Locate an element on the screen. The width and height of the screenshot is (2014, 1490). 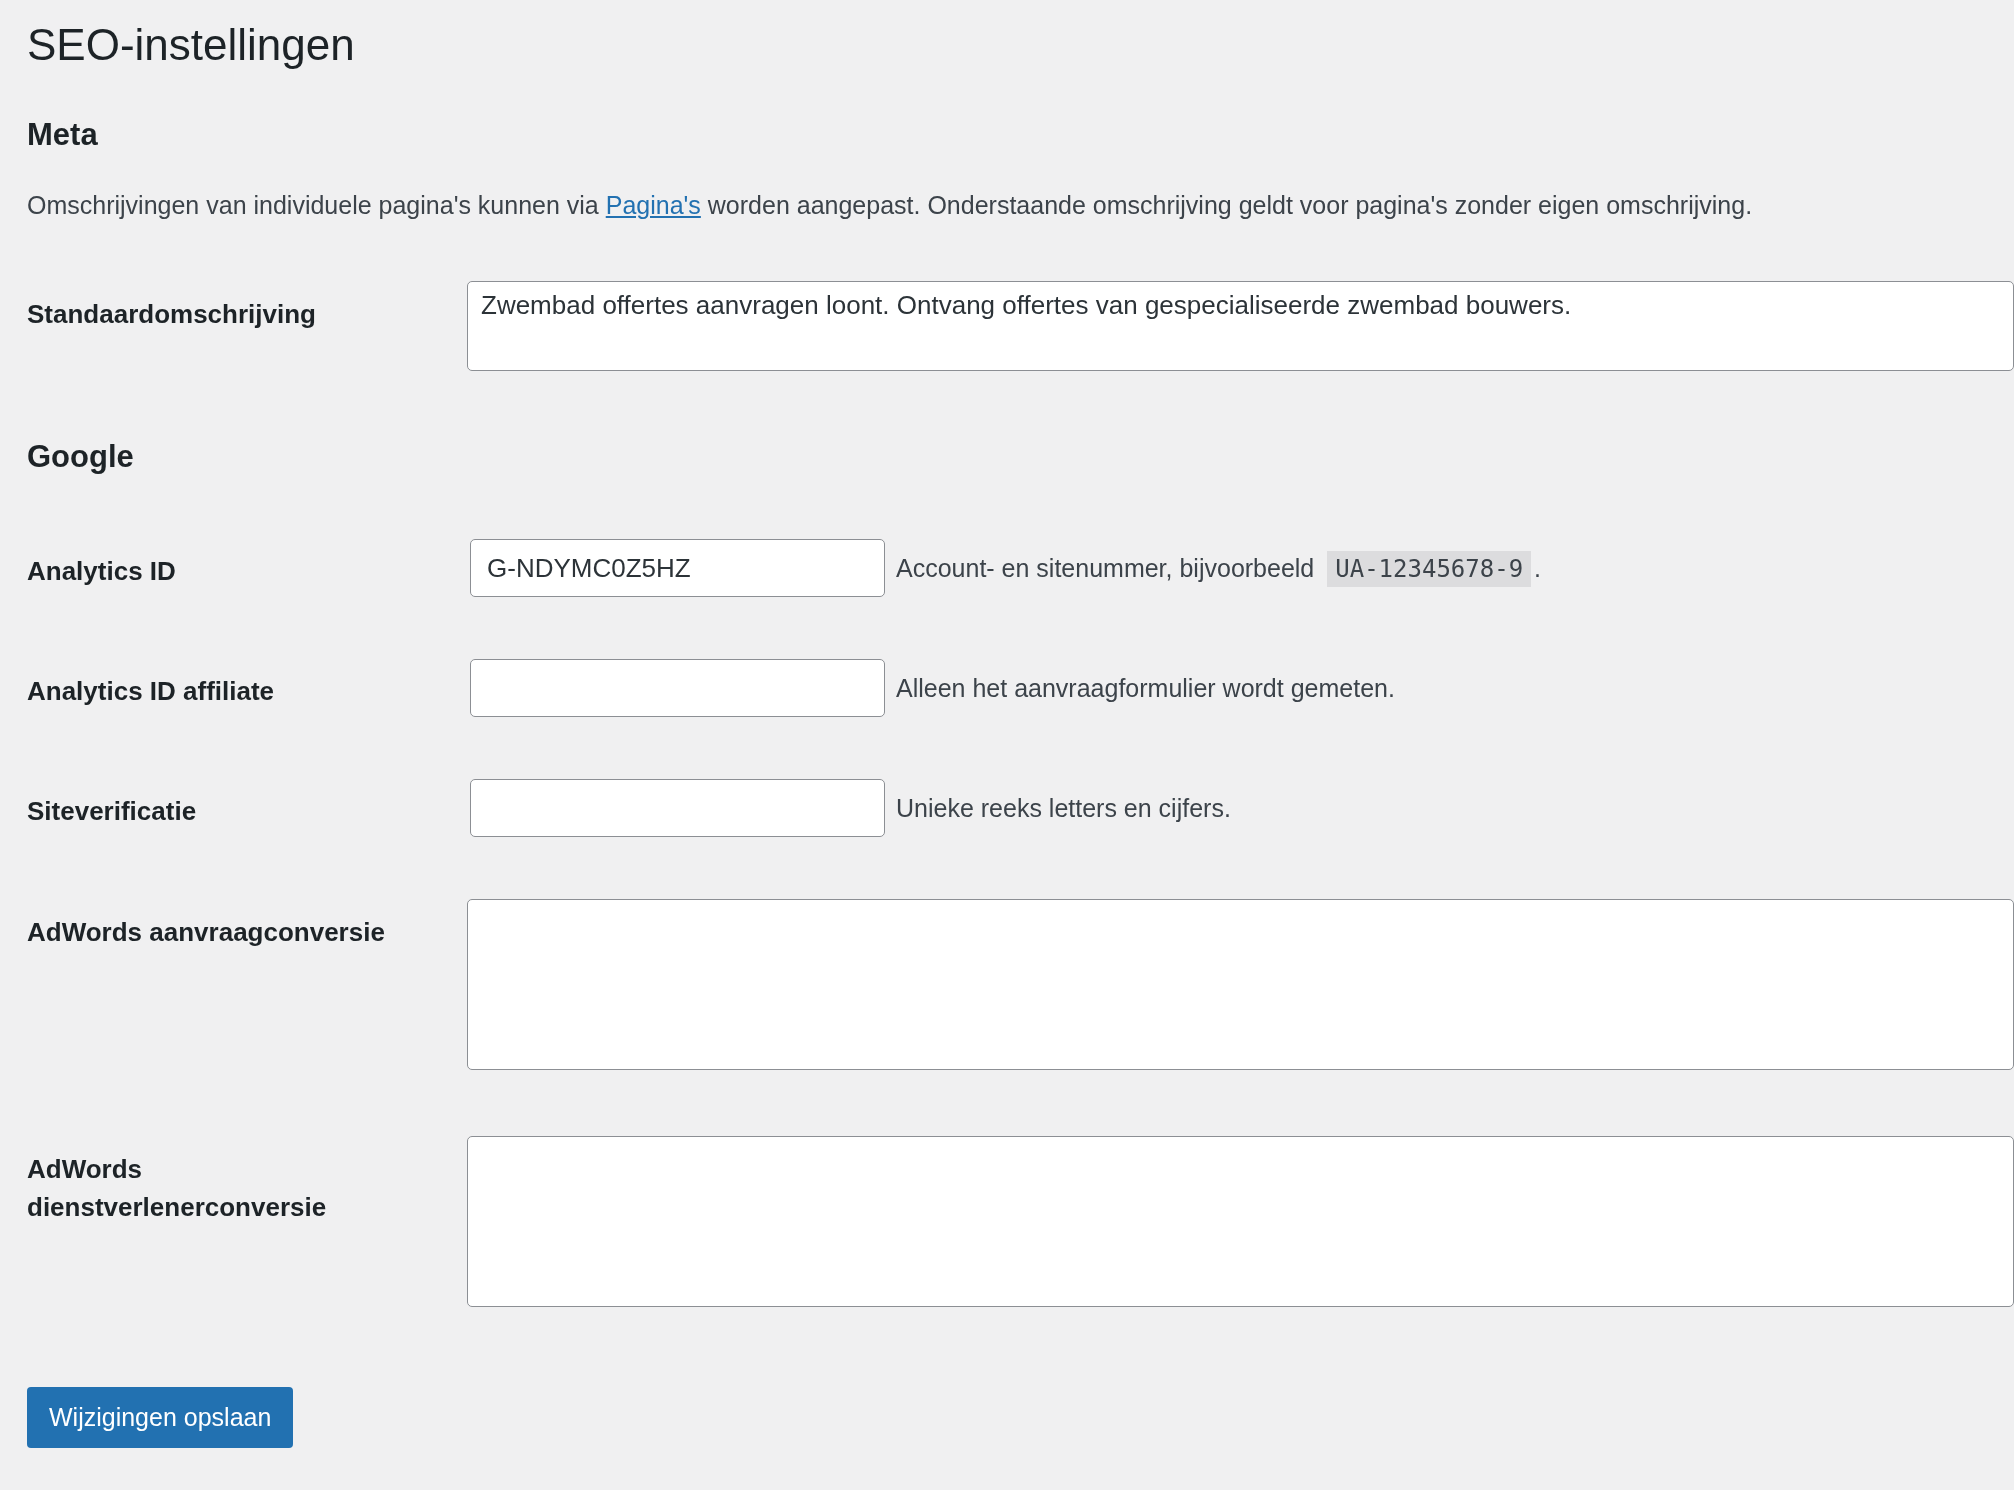
field-label: Analytics ID is located at coordinates (101, 572).